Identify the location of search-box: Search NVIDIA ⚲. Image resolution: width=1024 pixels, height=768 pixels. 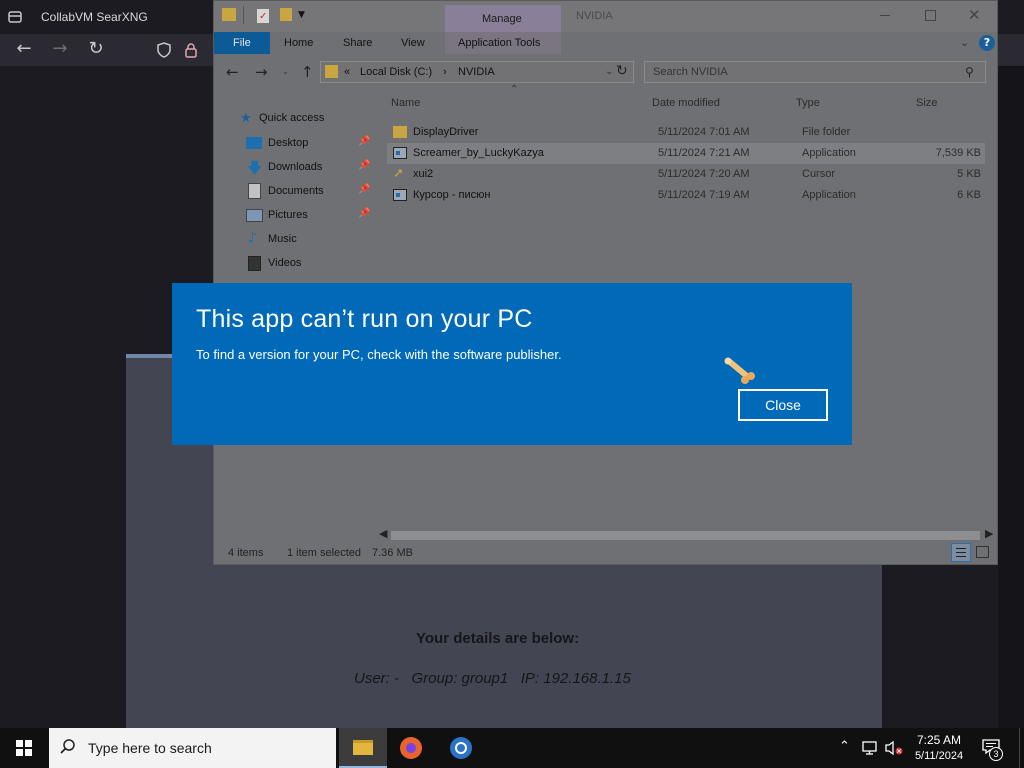
(815, 72).